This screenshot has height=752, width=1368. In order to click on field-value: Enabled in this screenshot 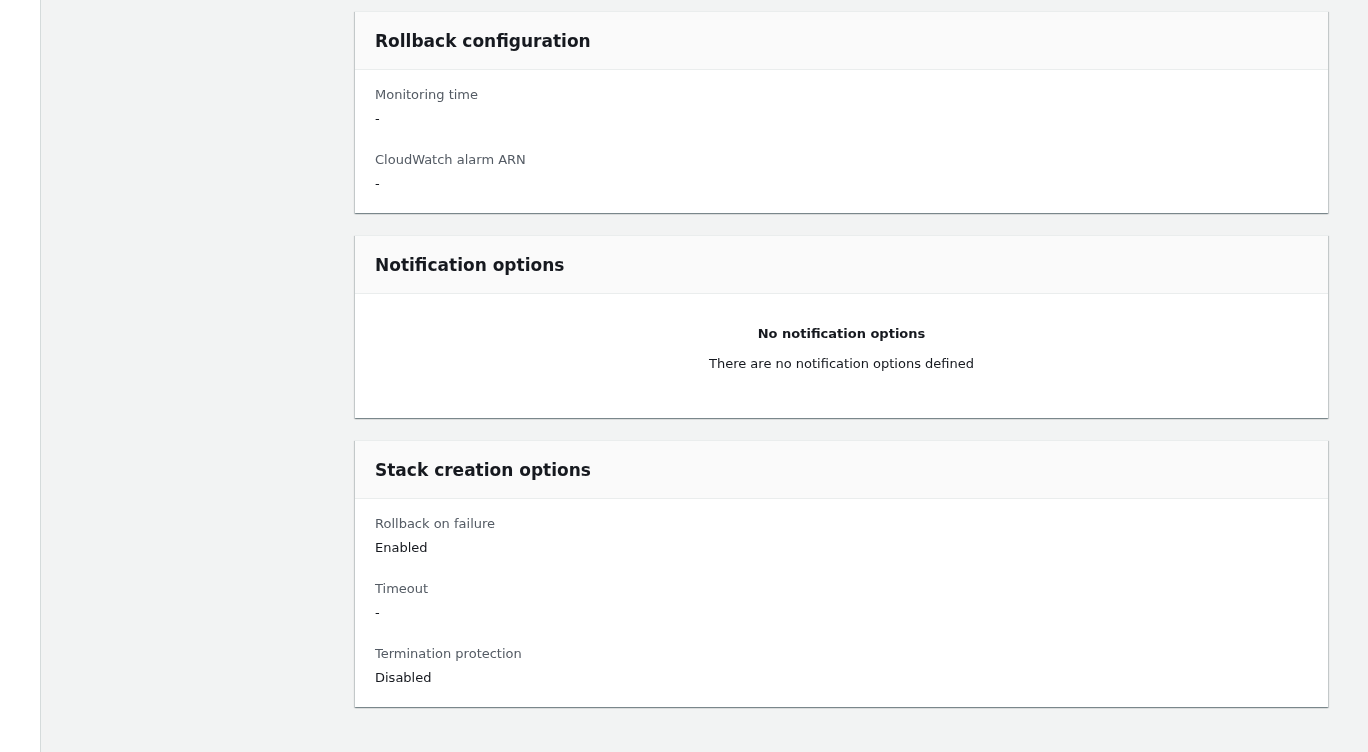, I will do `click(401, 548)`.